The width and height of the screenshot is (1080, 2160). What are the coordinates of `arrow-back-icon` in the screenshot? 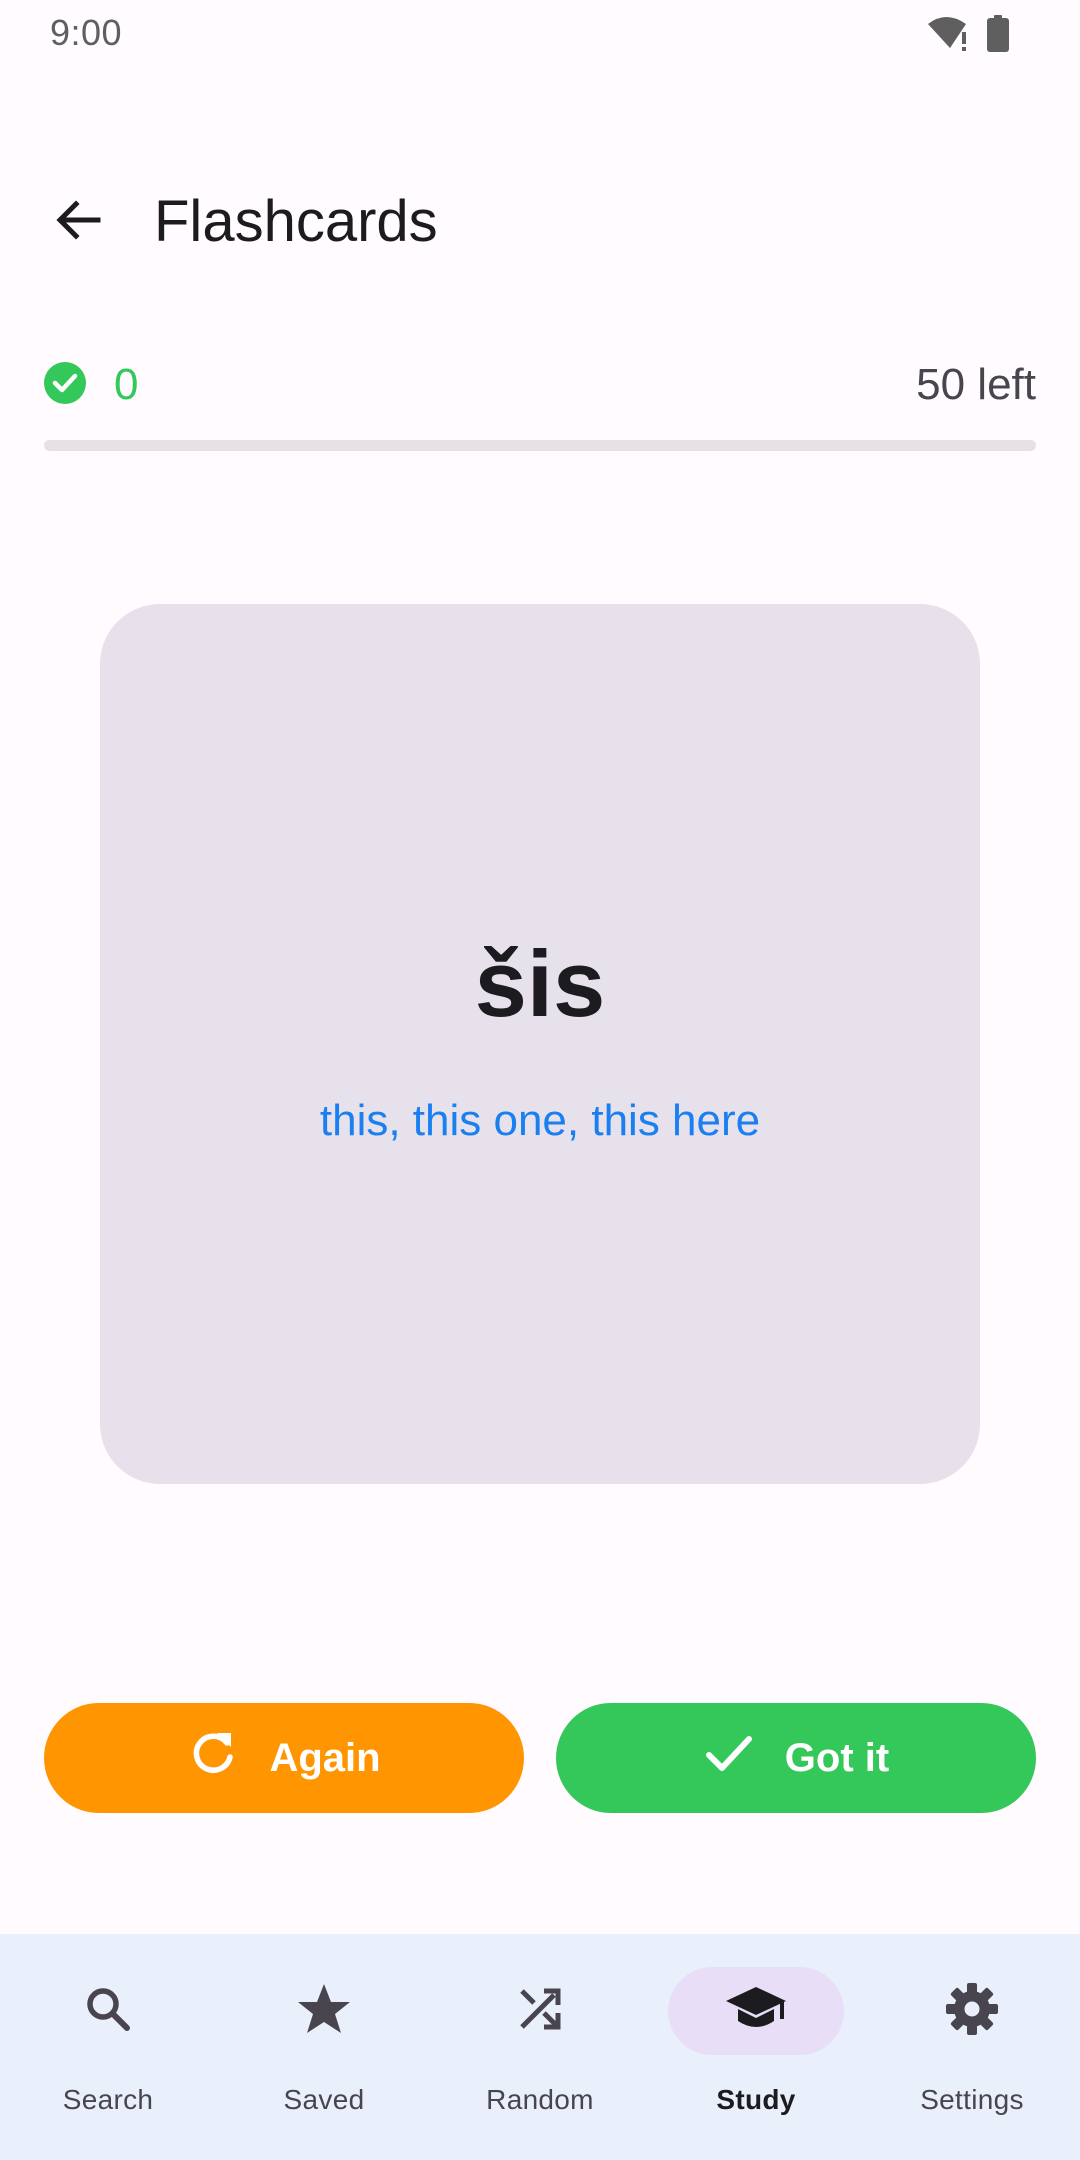 It's located at (78, 222).